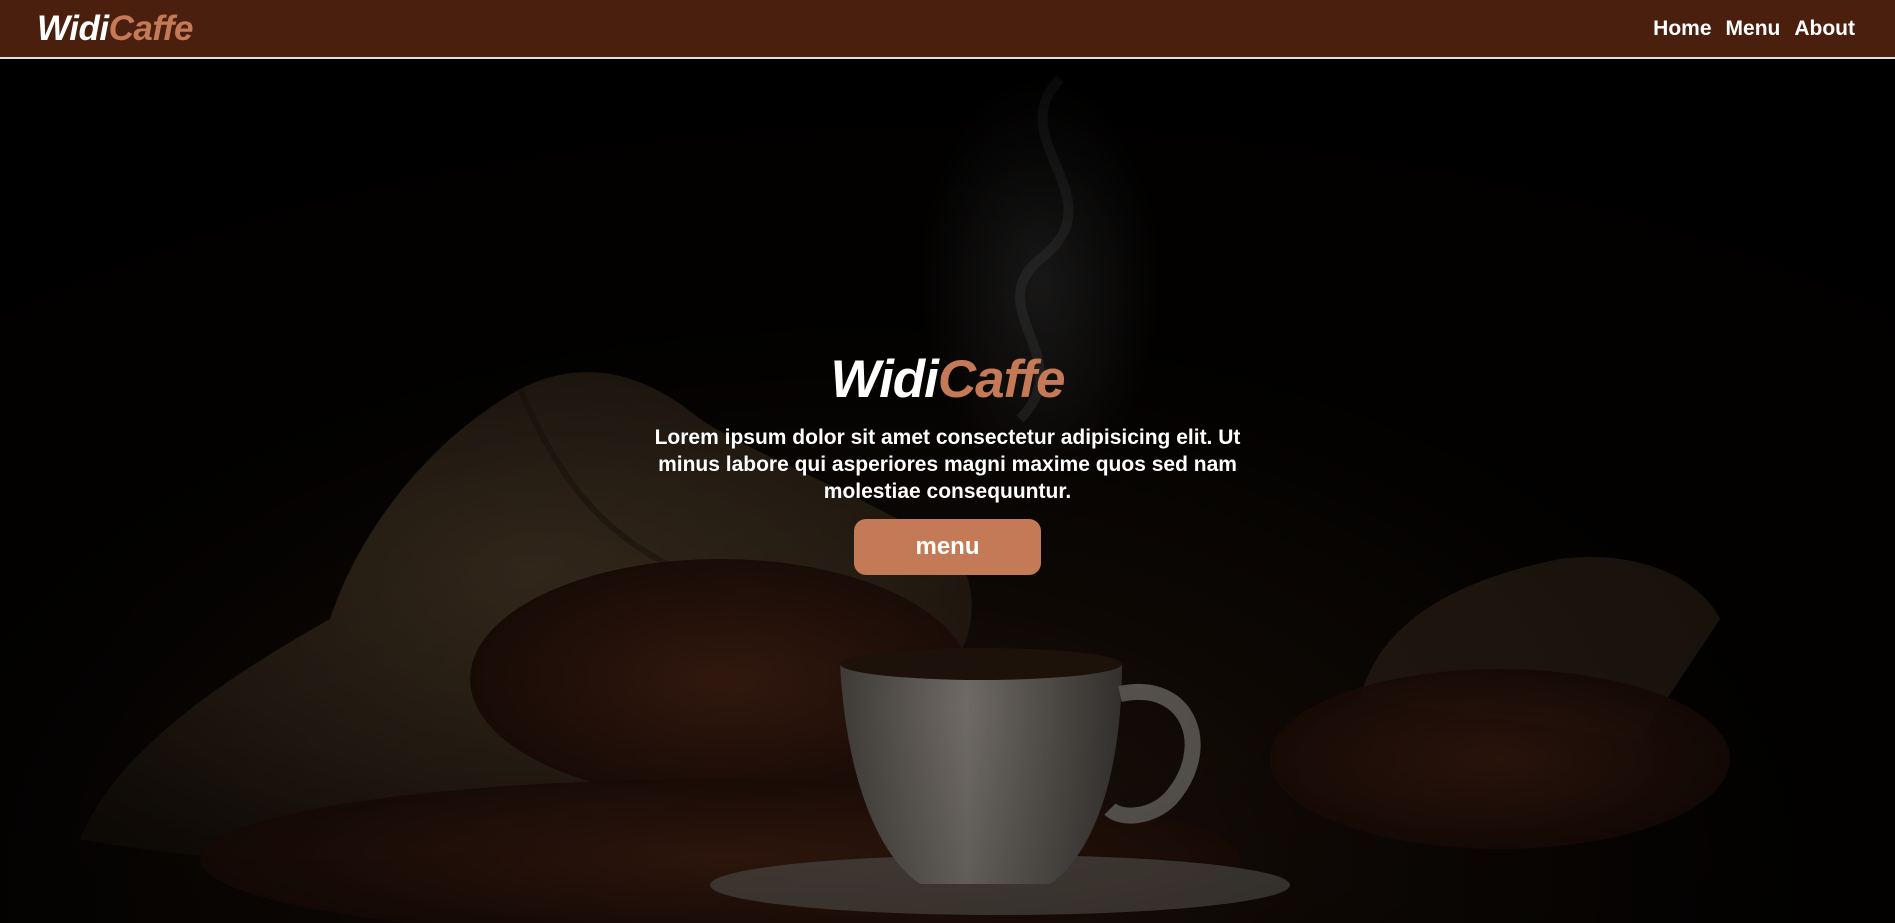  What do you see at coordinates (73, 28) in the screenshot?
I see `brand-logo-part1: Widi` at bounding box center [73, 28].